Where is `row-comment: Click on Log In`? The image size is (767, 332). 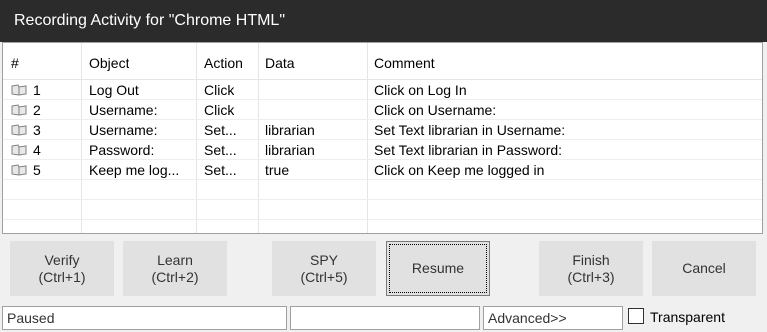 row-comment: Click on Log In is located at coordinates (420, 90).